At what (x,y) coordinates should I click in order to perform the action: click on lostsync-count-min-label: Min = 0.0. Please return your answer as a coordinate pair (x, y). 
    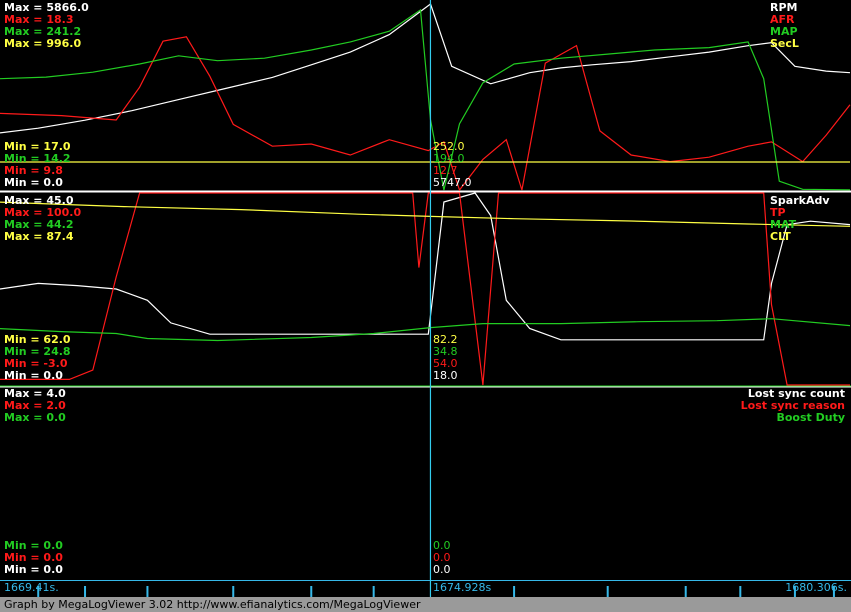
    Looking at the image, I should click on (33, 569).